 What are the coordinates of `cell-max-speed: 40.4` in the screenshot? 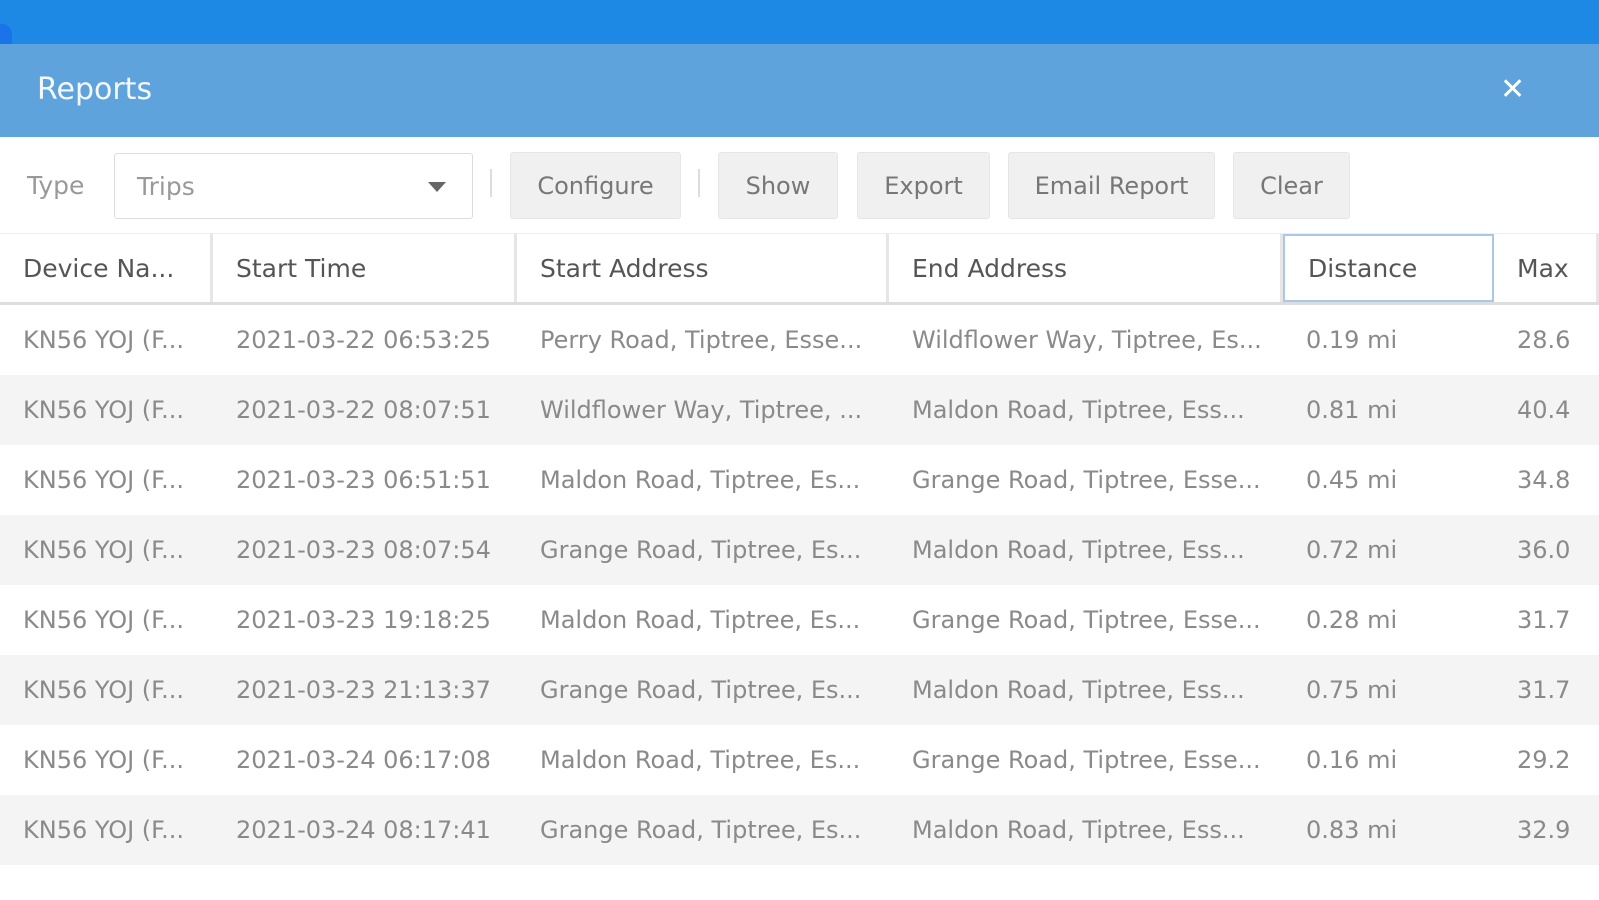 It's located at (1544, 410).